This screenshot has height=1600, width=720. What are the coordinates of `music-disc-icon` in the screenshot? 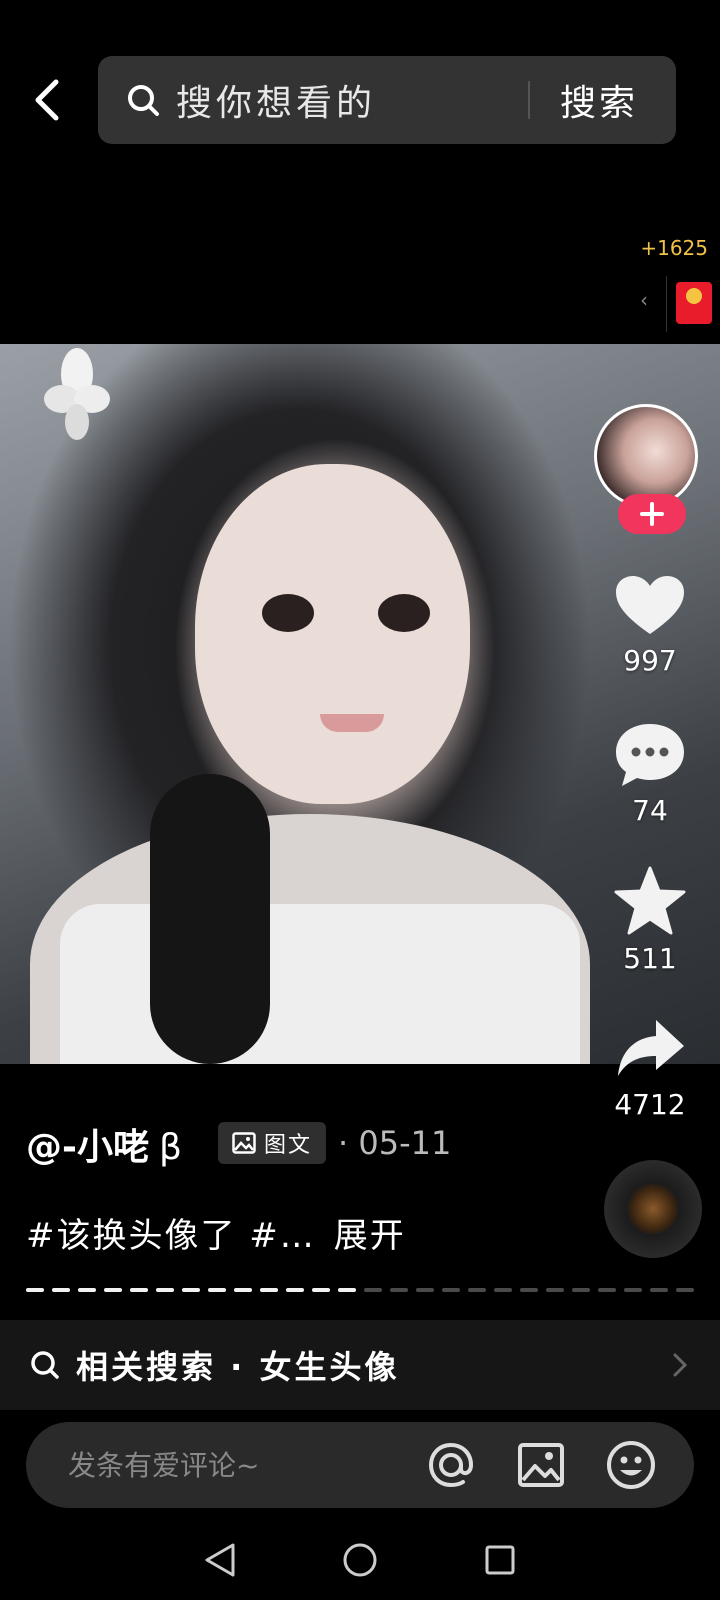 It's located at (653, 1209).